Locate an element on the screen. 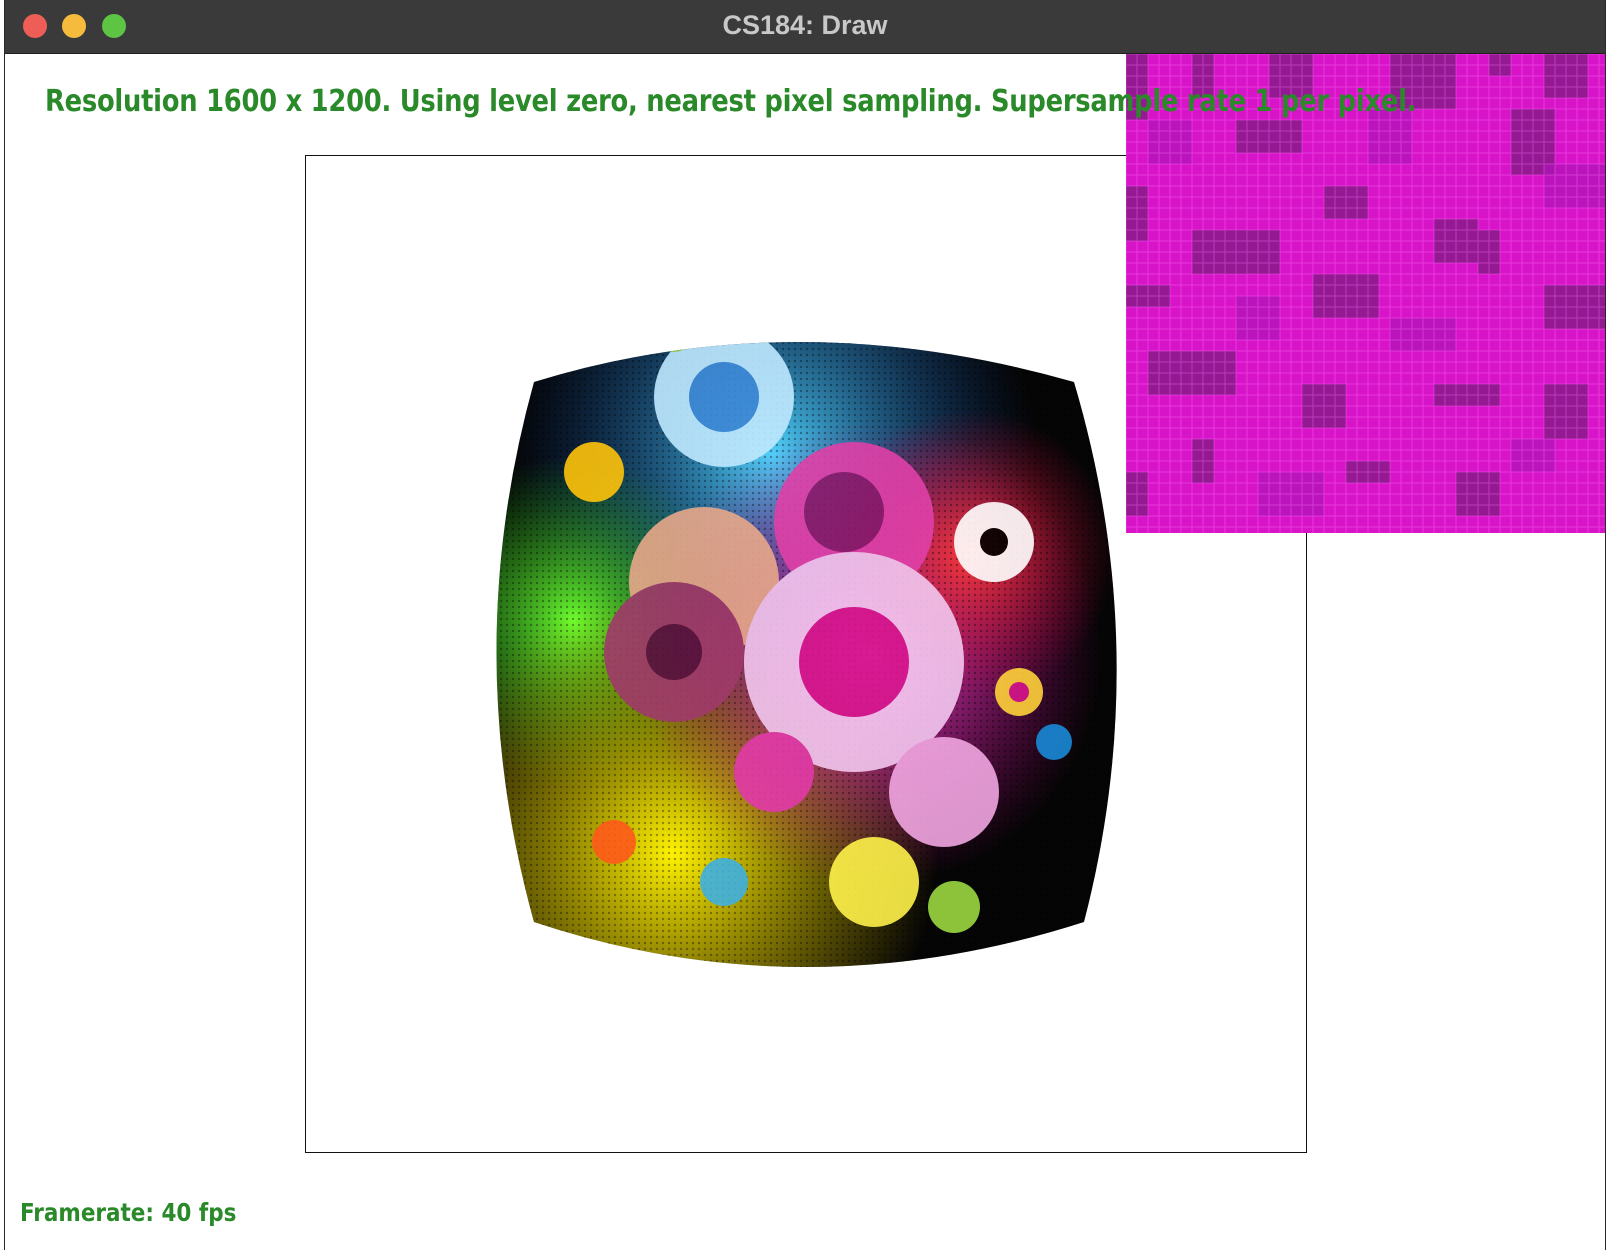 This screenshot has height=1250, width=1610. framerate-text: Framerate: 40 fps is located at coordinates (128, 1212).